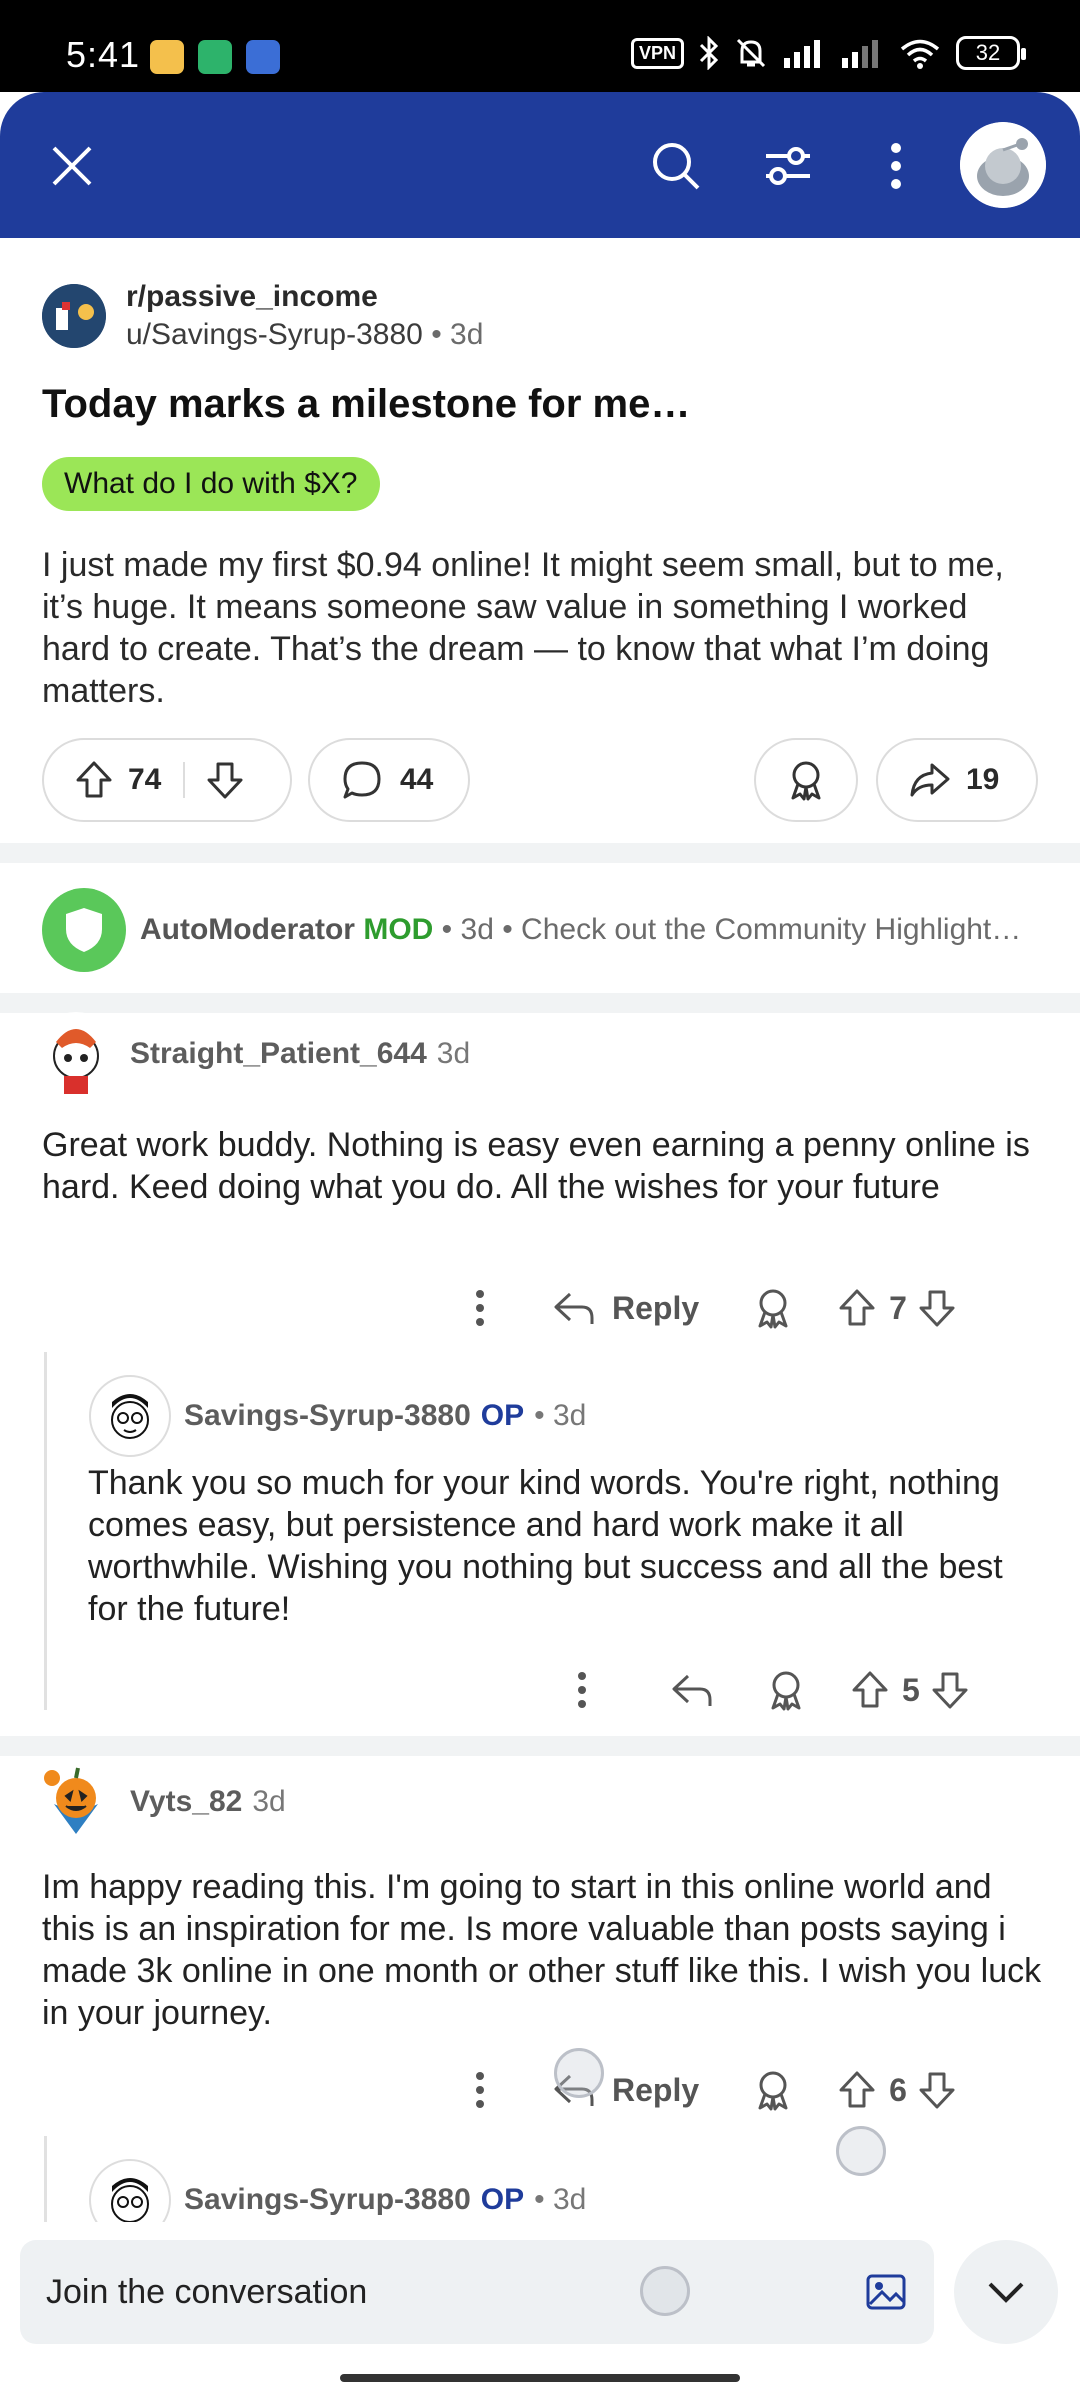 The width and height of the screenshot is (1080, 2400). I want to click on comment-author: Vyts_82, so click(186, 1802).